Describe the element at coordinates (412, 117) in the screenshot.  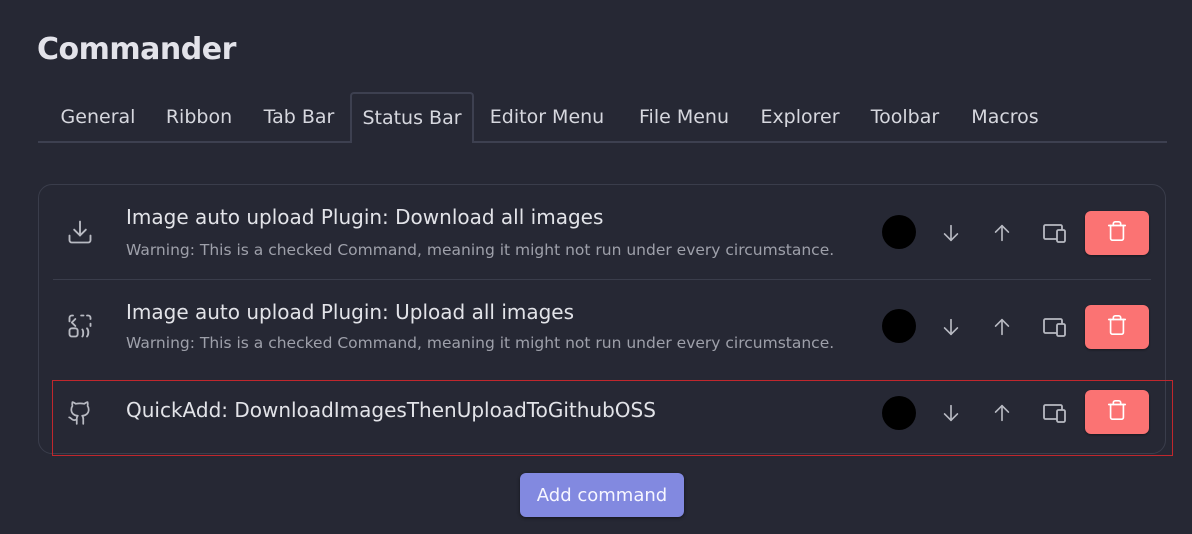
I see `tab-status-bar: Status Bar` at that location.